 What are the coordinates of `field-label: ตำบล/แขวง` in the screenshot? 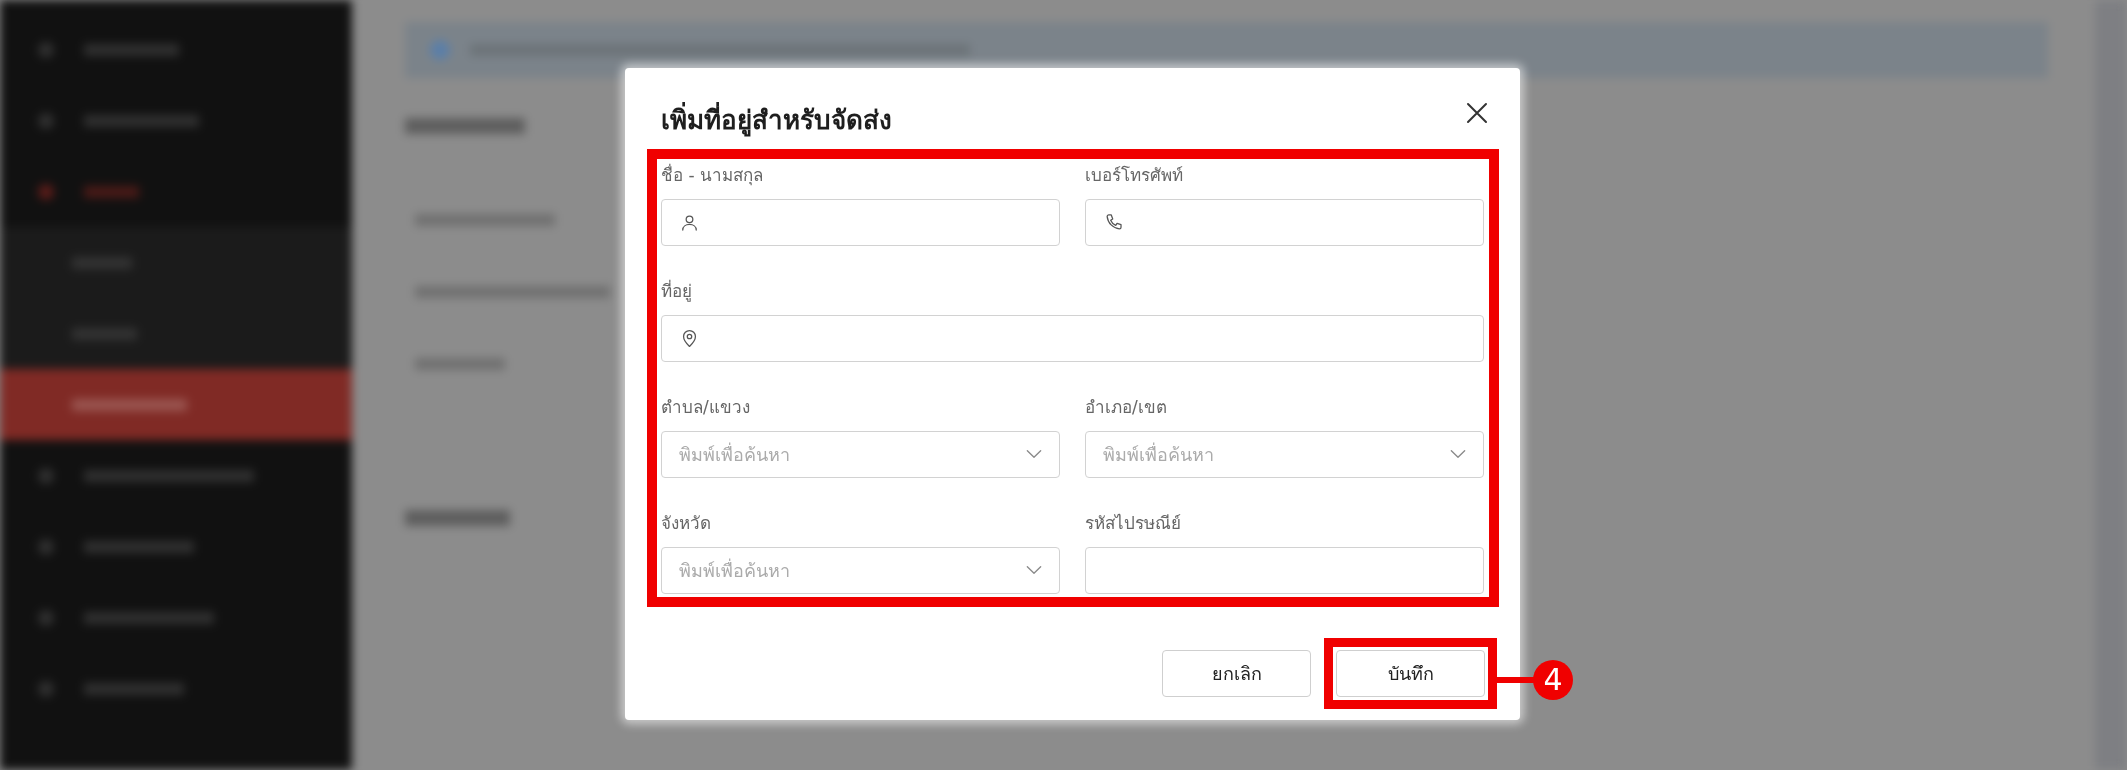 It's located at (705, 407).